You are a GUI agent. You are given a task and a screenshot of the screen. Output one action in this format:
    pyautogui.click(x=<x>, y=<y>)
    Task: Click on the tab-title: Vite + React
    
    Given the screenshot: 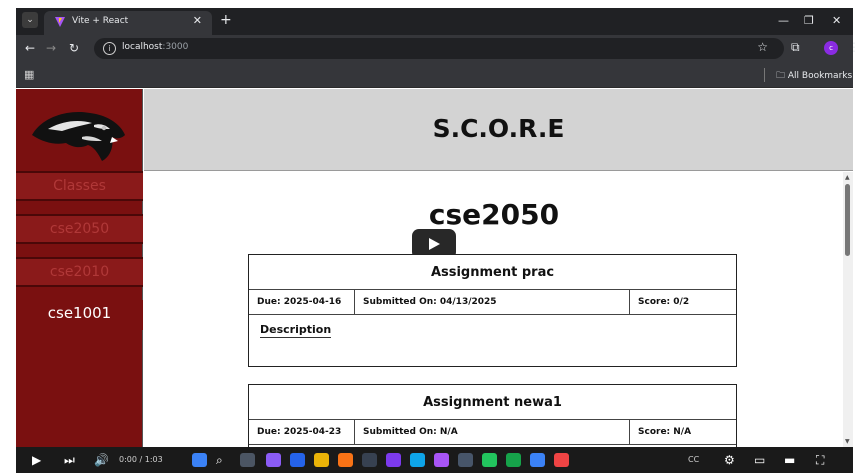 What is the action you would take?
    pyautogui.click(x=100, y=21)
    